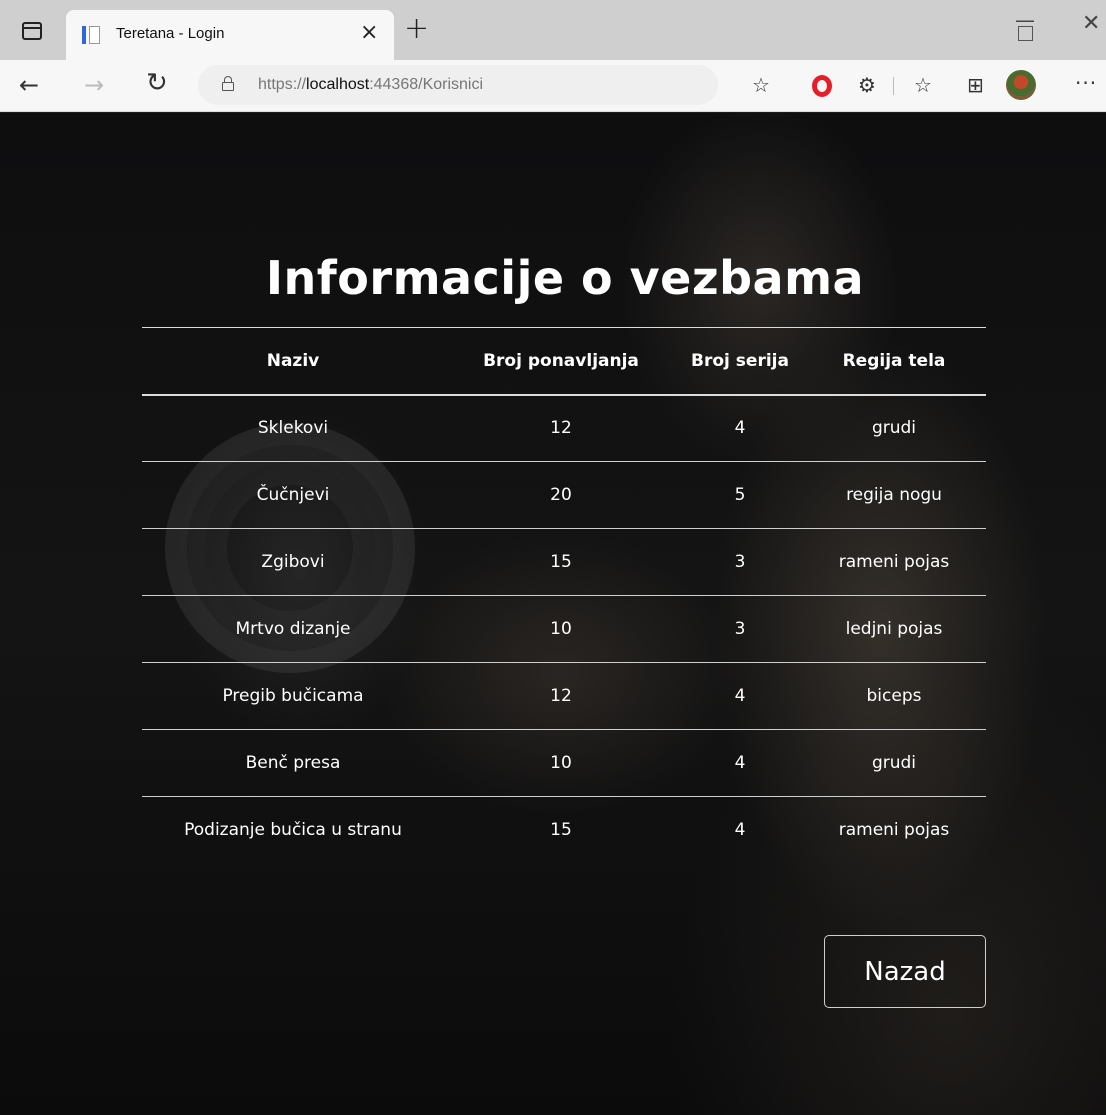  I want to click on cell-regija-tela: ledjni pojas, so click(894, 629).